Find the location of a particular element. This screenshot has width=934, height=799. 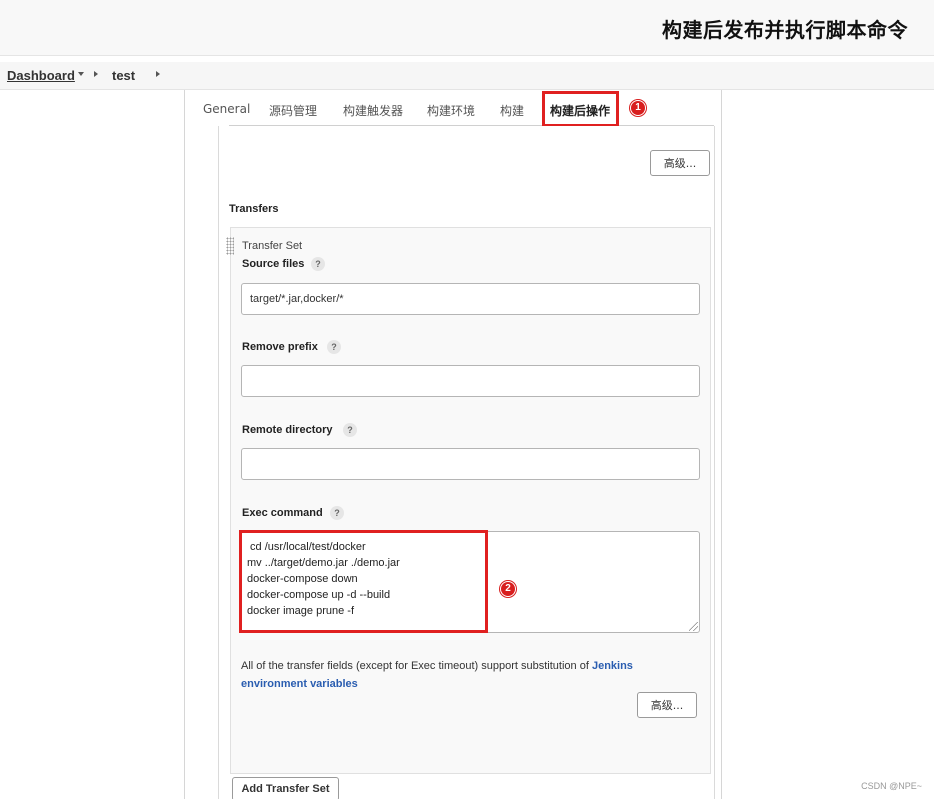

resize-grip-icon is located at coordinates (693, 626).